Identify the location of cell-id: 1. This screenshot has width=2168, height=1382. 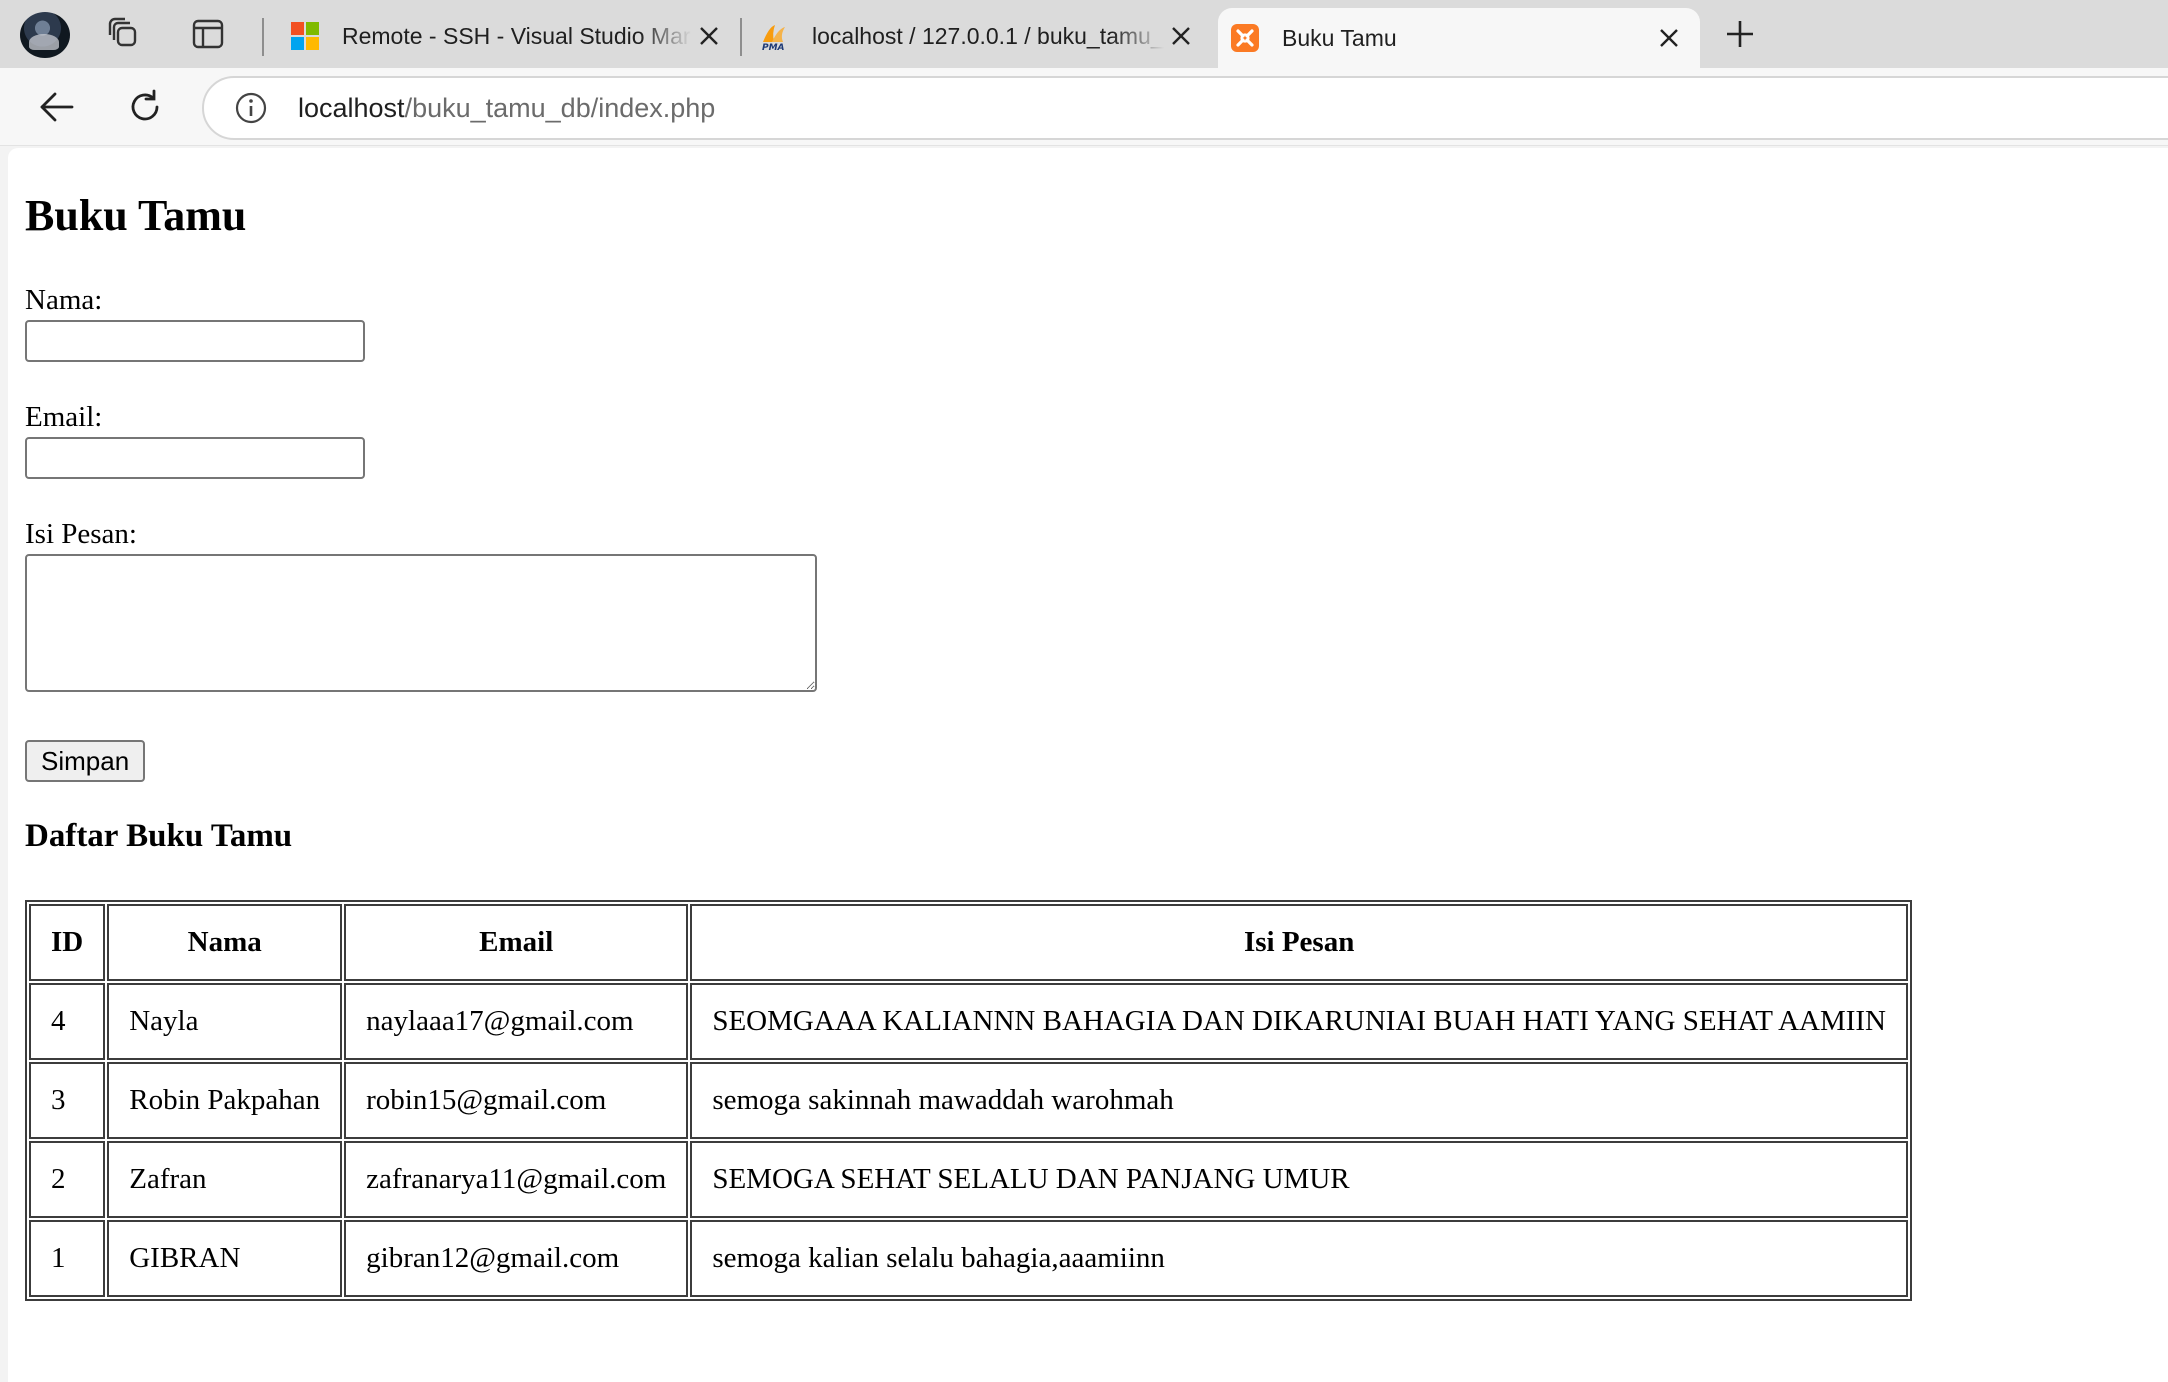
(67, 1258).